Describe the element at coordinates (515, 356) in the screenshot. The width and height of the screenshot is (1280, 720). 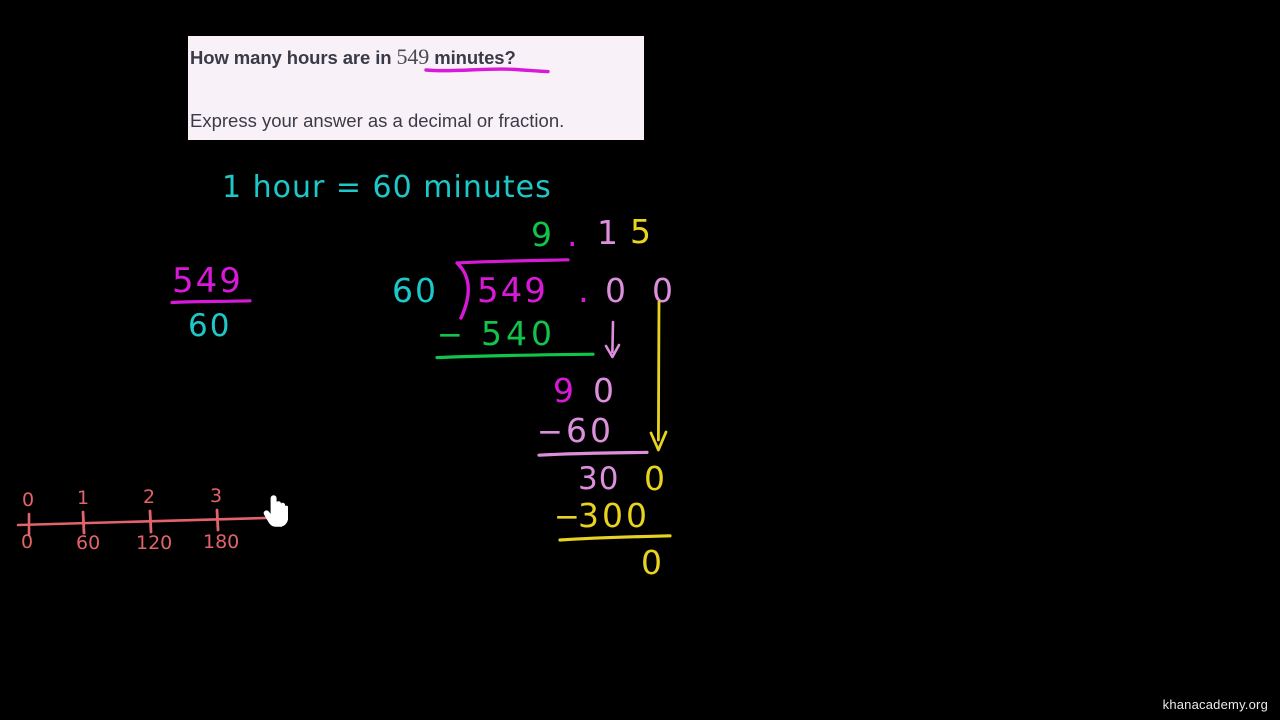
I see `step-1-rule` at that location.